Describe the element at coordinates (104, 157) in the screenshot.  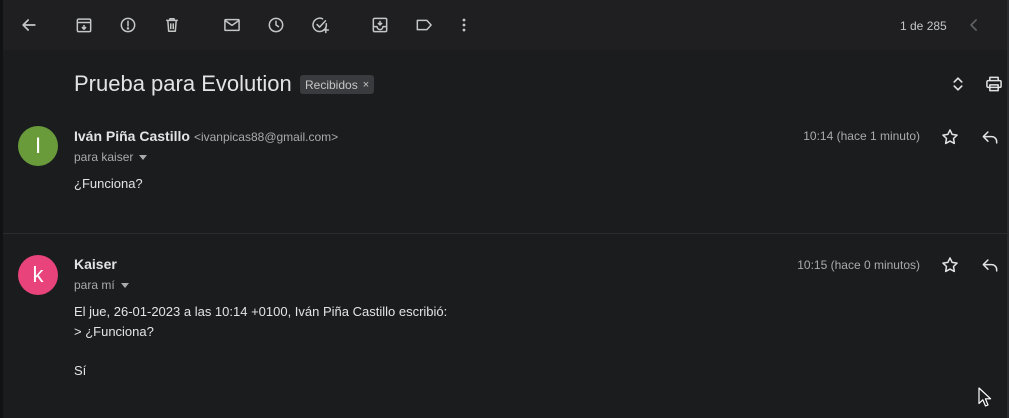
I see `recipients-text: para kaiser` at that location.